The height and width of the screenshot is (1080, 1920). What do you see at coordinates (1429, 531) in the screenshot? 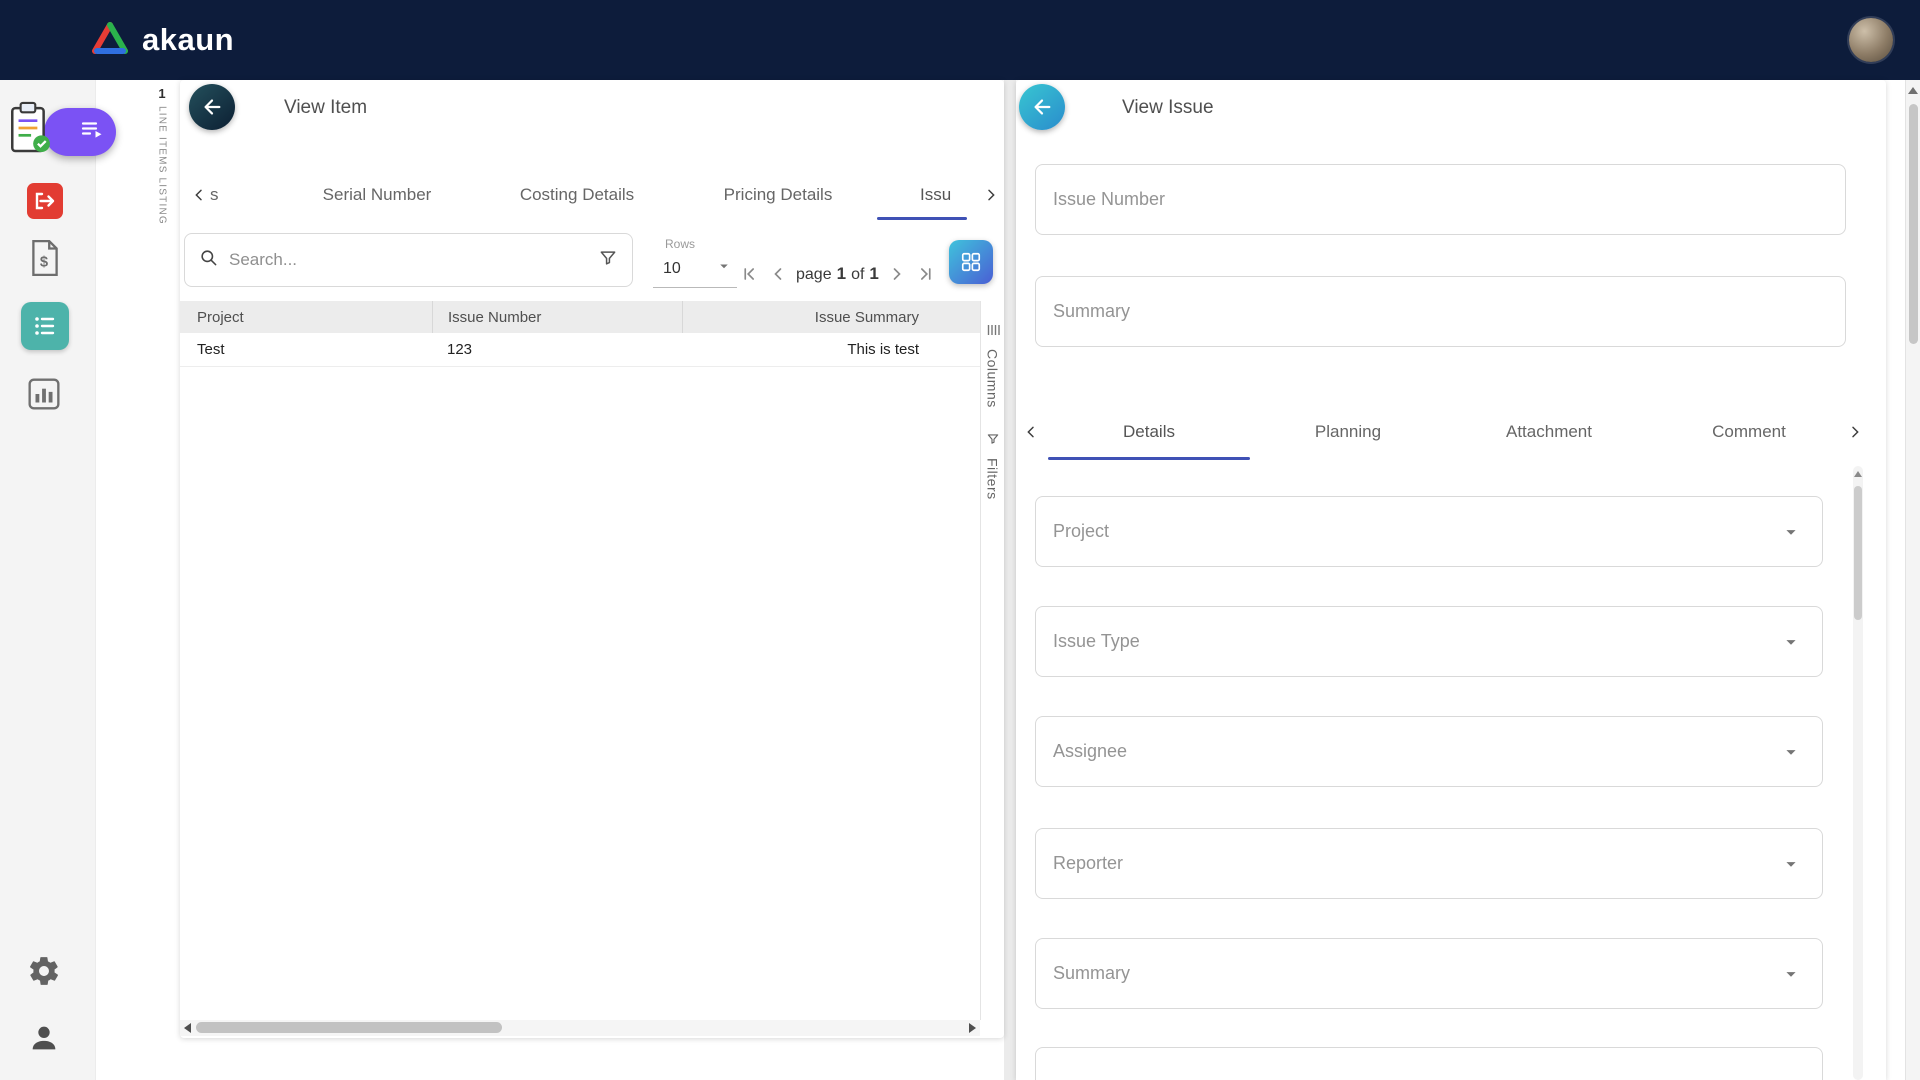
I see `project-dropdown: Project` at bounding box center [1429, 531].